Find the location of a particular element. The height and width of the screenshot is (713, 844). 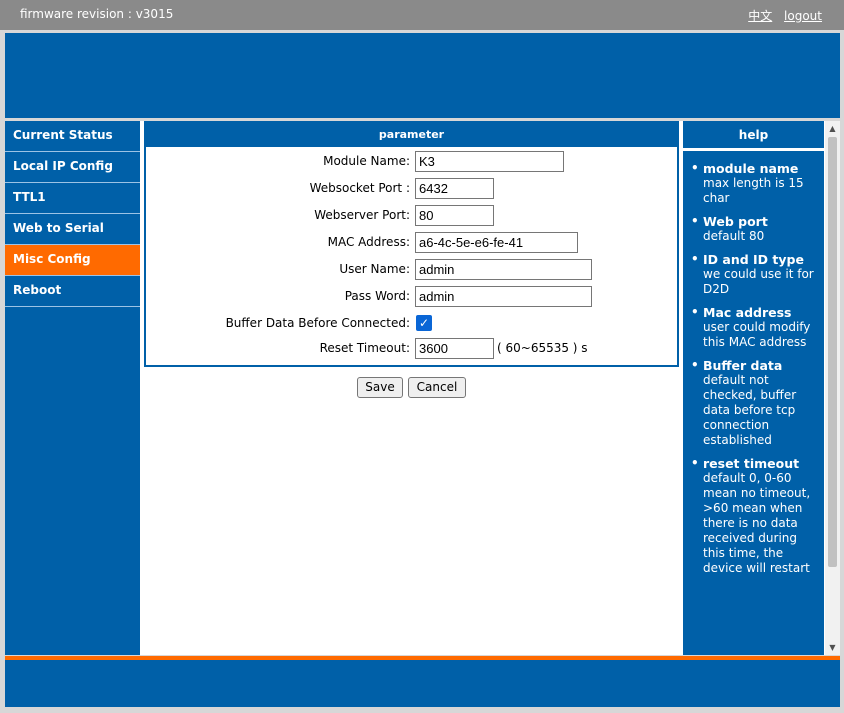

buffer-data-checkbox: ✓ is located at coordinates (424, 323).